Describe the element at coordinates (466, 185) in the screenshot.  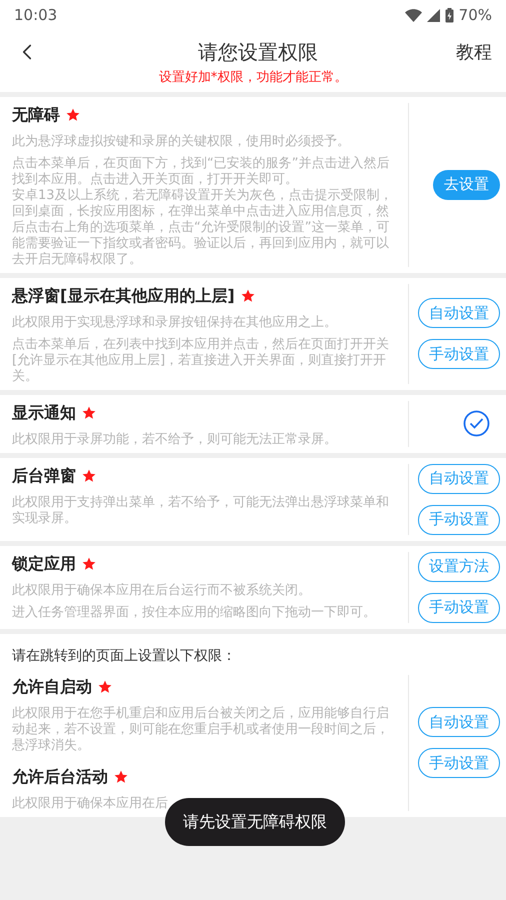
I see `setup-button: 去设置` at that location.